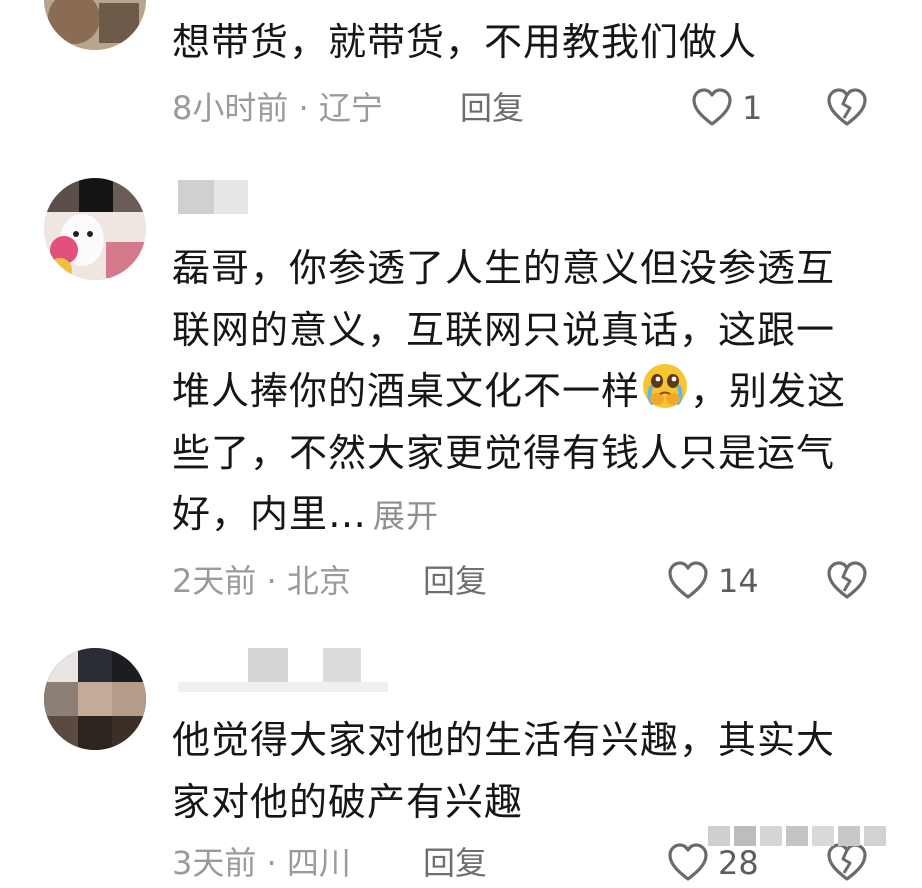 This screenshot has height=888, width=922. I want to click on comment-location: 北京, so click(318, 581).